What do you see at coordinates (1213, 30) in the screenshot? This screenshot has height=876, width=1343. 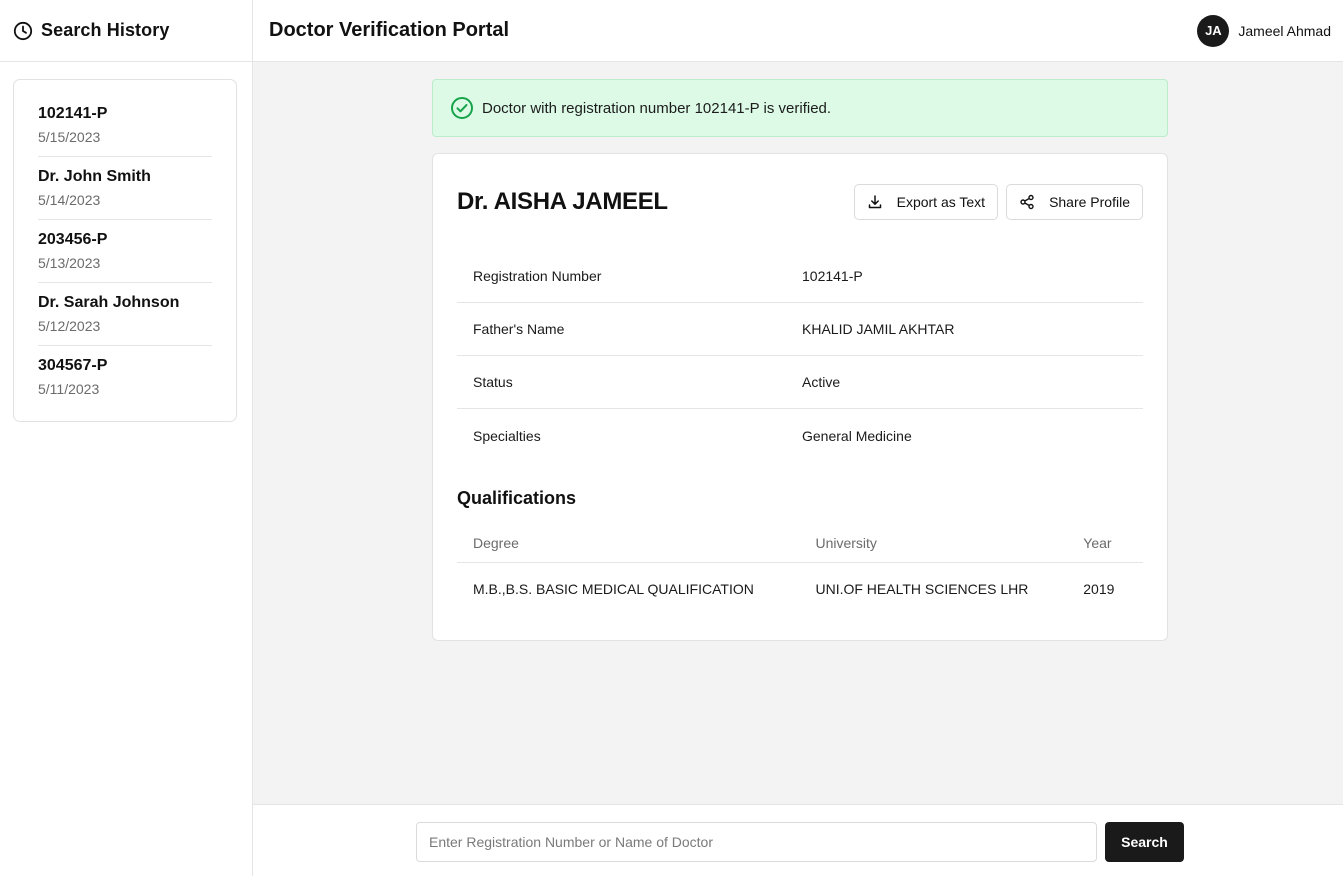 I see `avatar: JA` at bounding box center [1213, 30].